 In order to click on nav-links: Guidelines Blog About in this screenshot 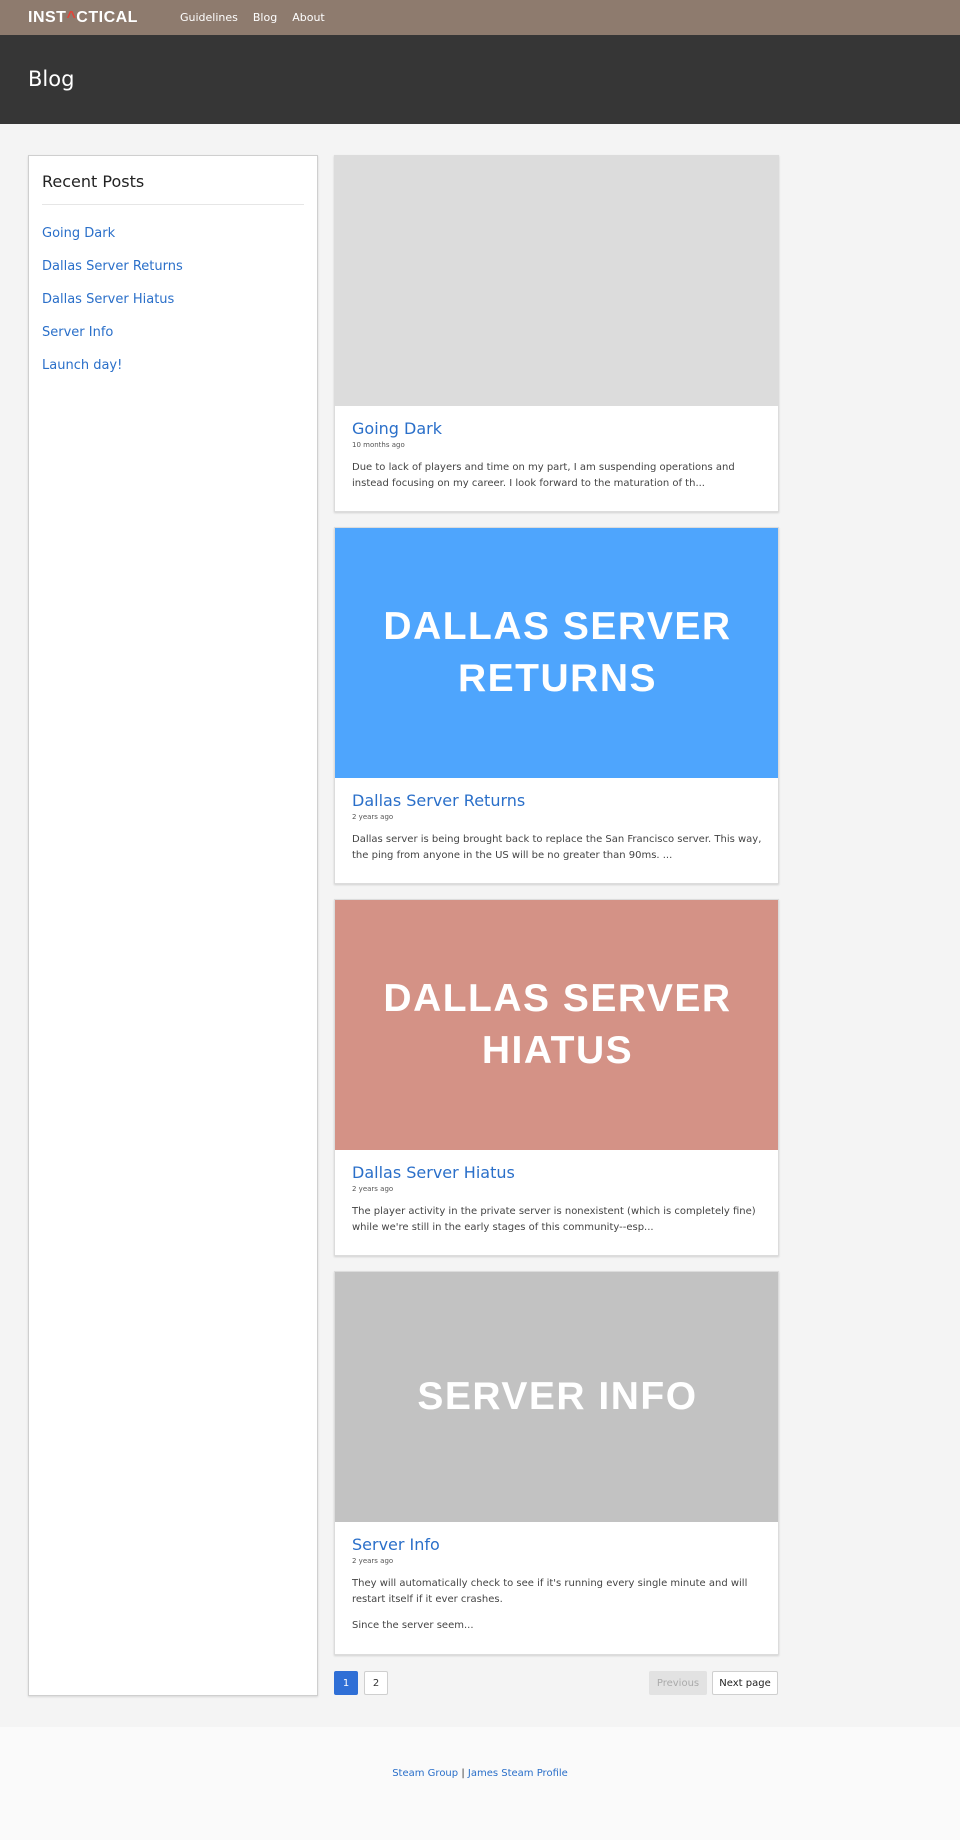, I will do `click(252, 17)`.